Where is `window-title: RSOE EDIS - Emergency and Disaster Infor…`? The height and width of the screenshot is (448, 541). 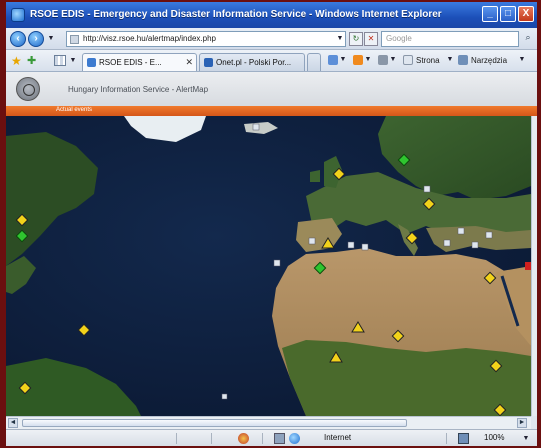
window-title: RSOE EDIS - Emergency and Disaster Infor… is located at coordinates (236, 14).